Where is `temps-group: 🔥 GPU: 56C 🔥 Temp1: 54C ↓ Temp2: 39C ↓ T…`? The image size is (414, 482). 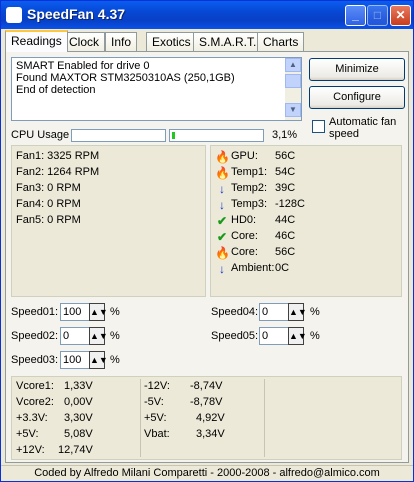 temps-group: 🔥 GPU: 56C 🔥 Temp1: 54C ↓ Temp2: 39C ↓ T… is located at coordinates (306, 221).